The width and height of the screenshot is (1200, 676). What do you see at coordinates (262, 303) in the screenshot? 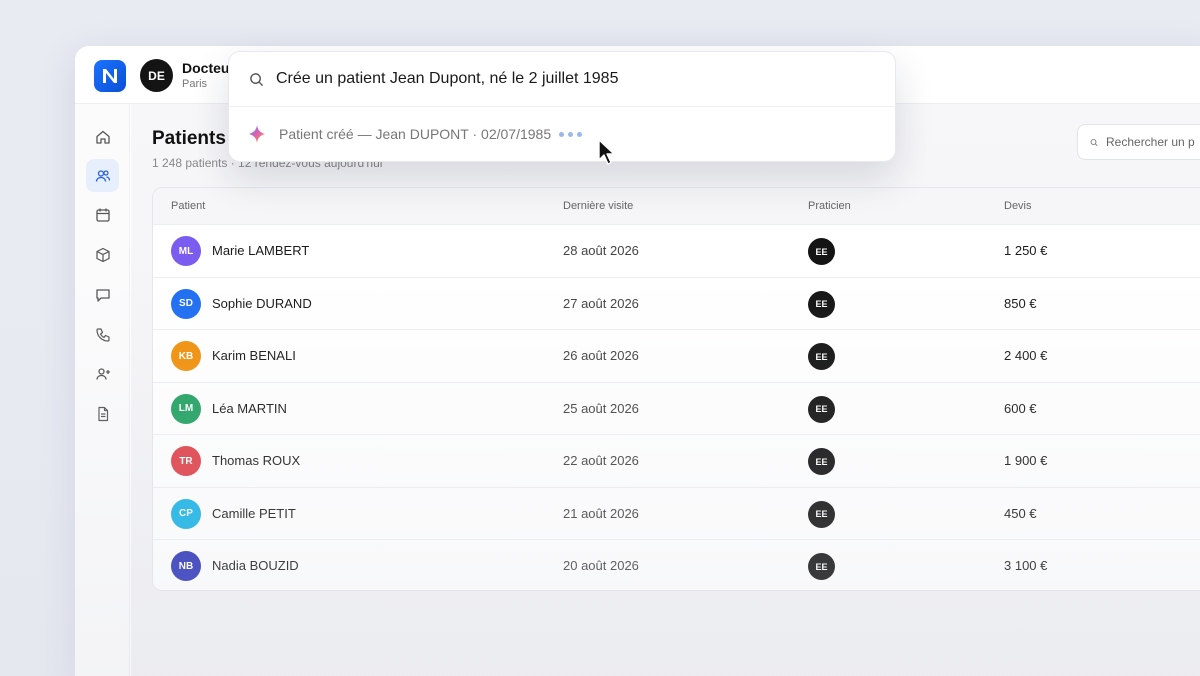
I see `patient-name: Sophie DURAND` at bounding box center [262, 303].